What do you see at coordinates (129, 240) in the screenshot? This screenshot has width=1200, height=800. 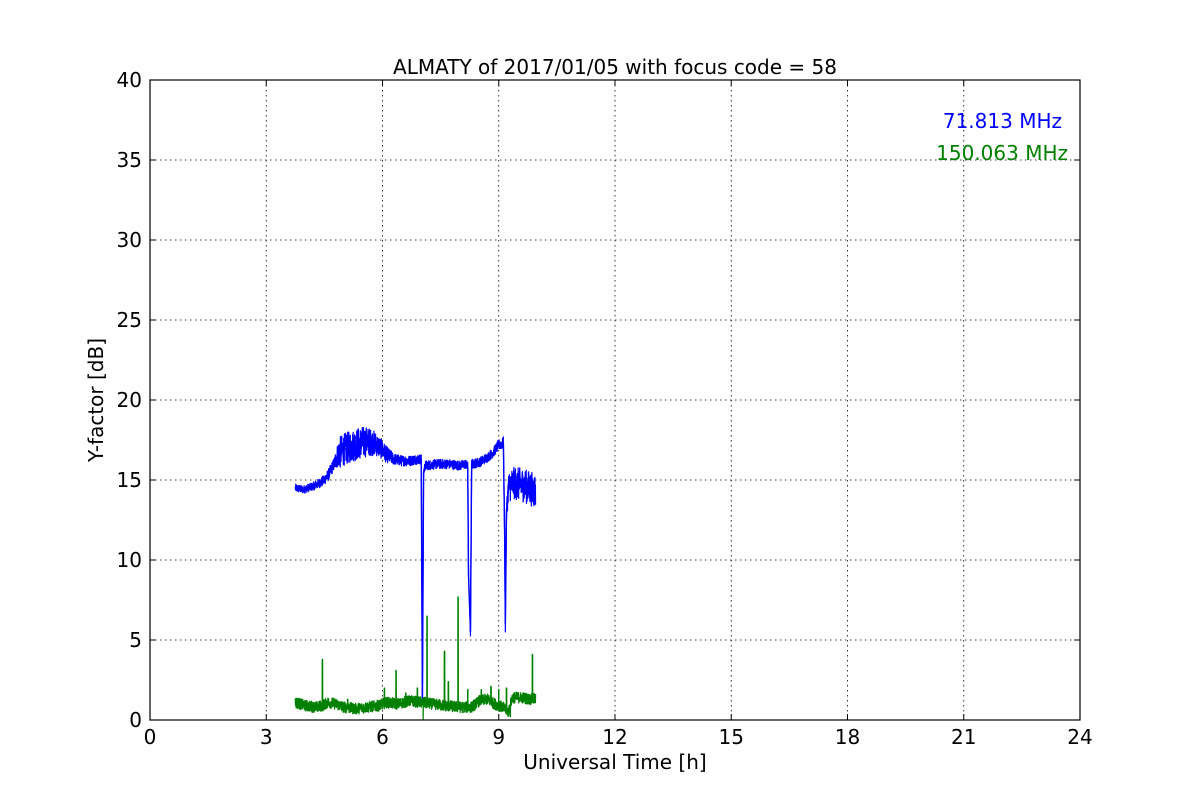 I see `y-tick-label: 30` at bounding box center [129, 240].